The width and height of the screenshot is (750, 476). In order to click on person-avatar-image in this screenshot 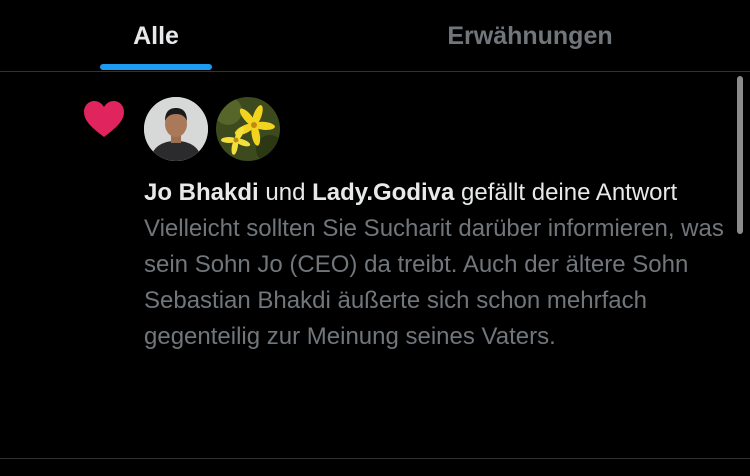, I will do `click(176, 129)`.